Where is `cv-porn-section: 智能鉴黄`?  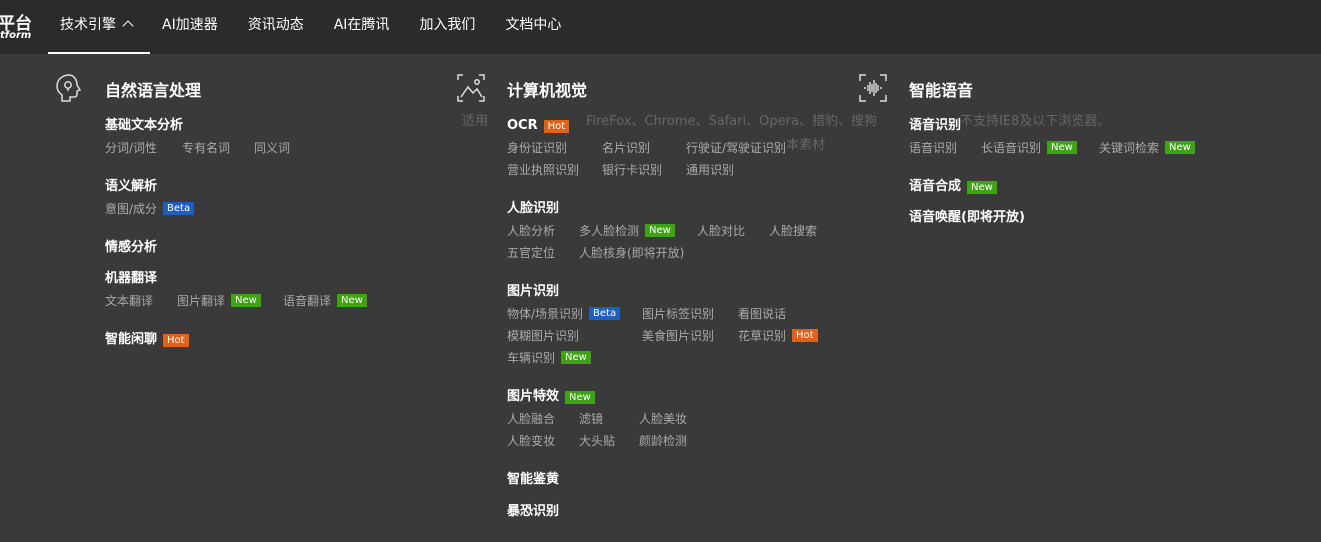
cv-porn-section: 智能鉴黄 is located at coordinates (533, 480).